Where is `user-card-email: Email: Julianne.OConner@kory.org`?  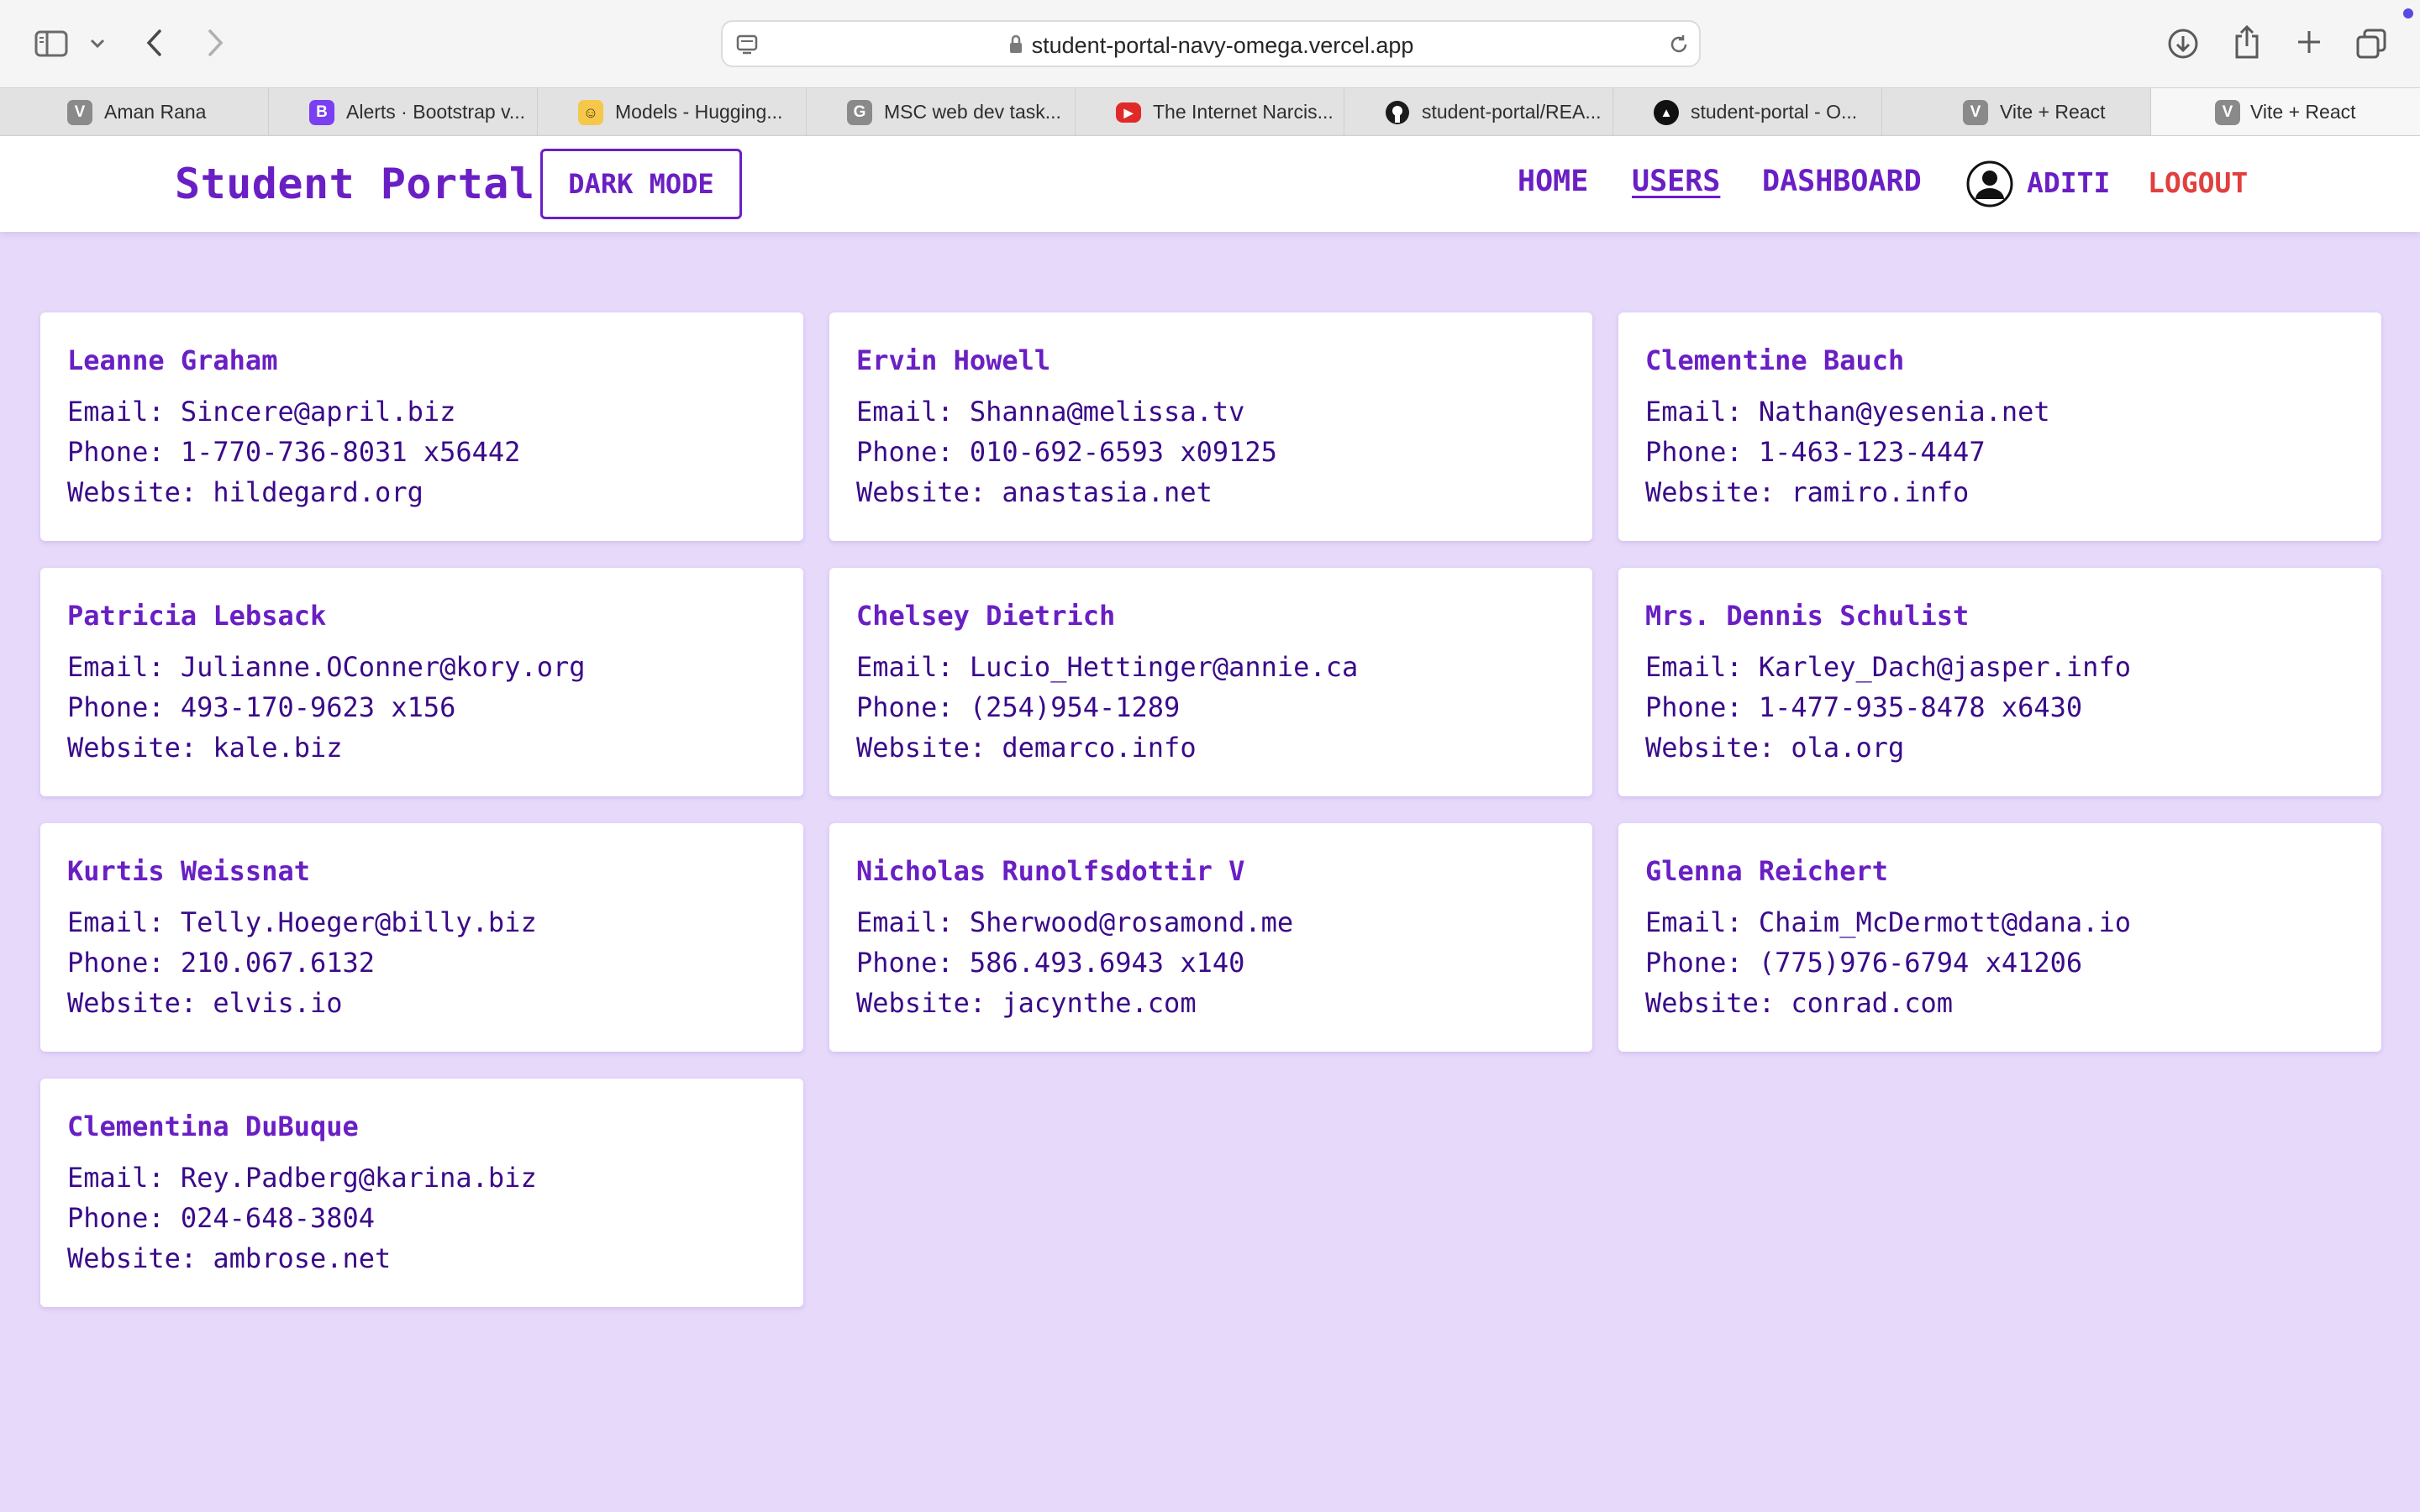 user-card-email: Email: Julianne.OConner@kory.org is located at coordinates (326, 667).